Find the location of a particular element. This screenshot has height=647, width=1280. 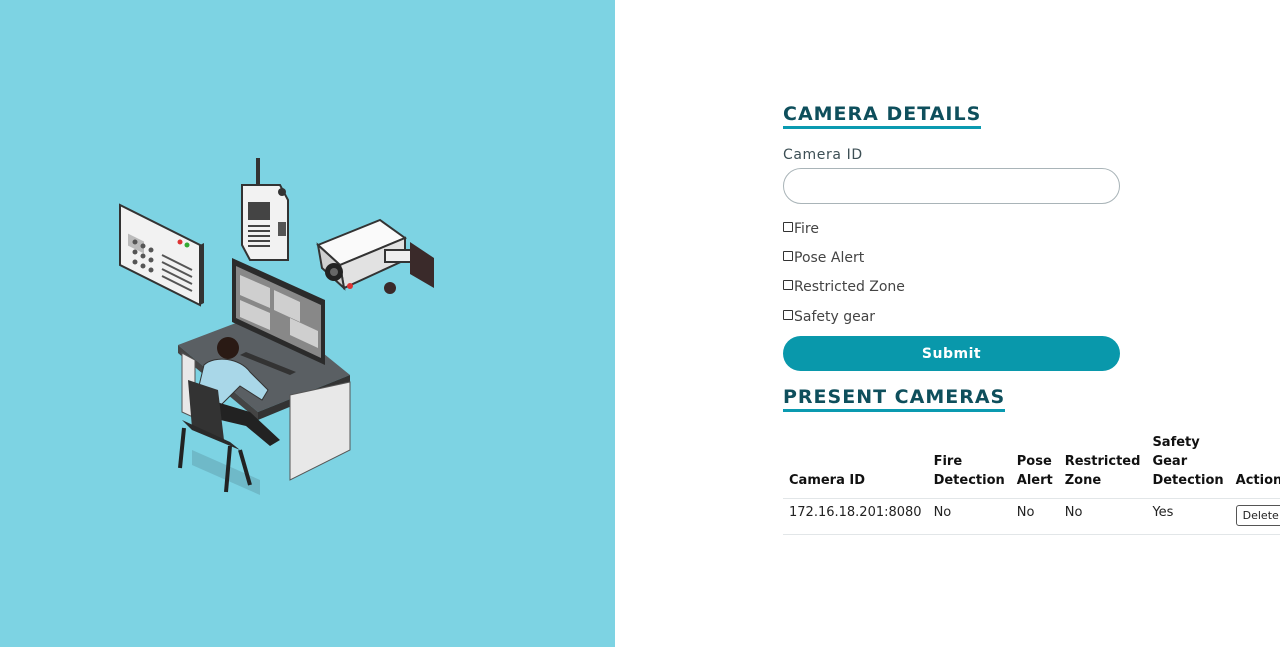

cell-actions: Delete is located at coordinates (1254, 516).